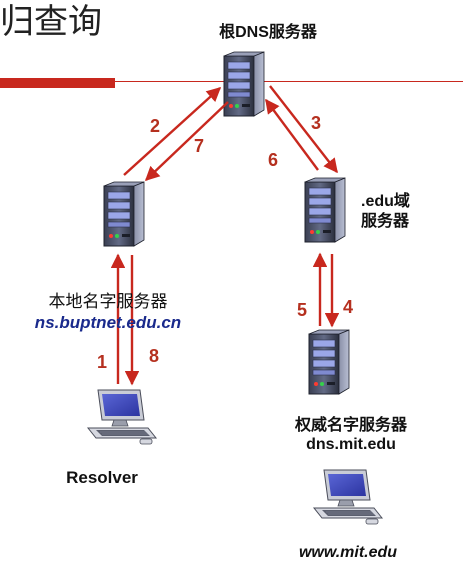  I want to click on root-server-icon, so click(244, 84).